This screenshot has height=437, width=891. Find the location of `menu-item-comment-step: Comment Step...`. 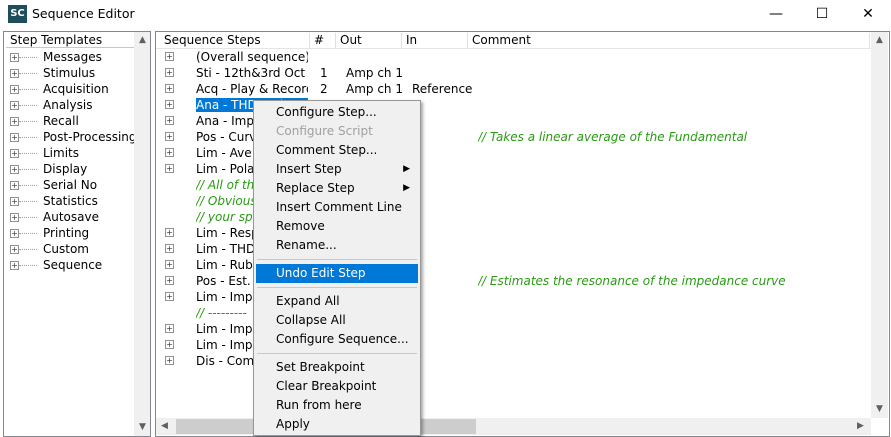

menu-item-comment-step: Comment Step... is located at coordinates (337, 150).